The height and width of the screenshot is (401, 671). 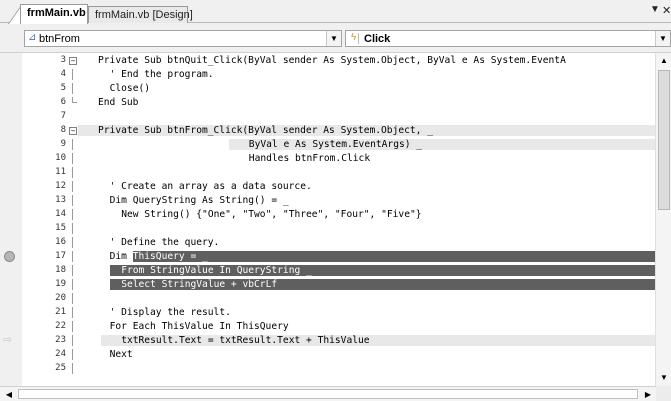 I want to click on code-line: 24 Next, so click(x=327, y=354).